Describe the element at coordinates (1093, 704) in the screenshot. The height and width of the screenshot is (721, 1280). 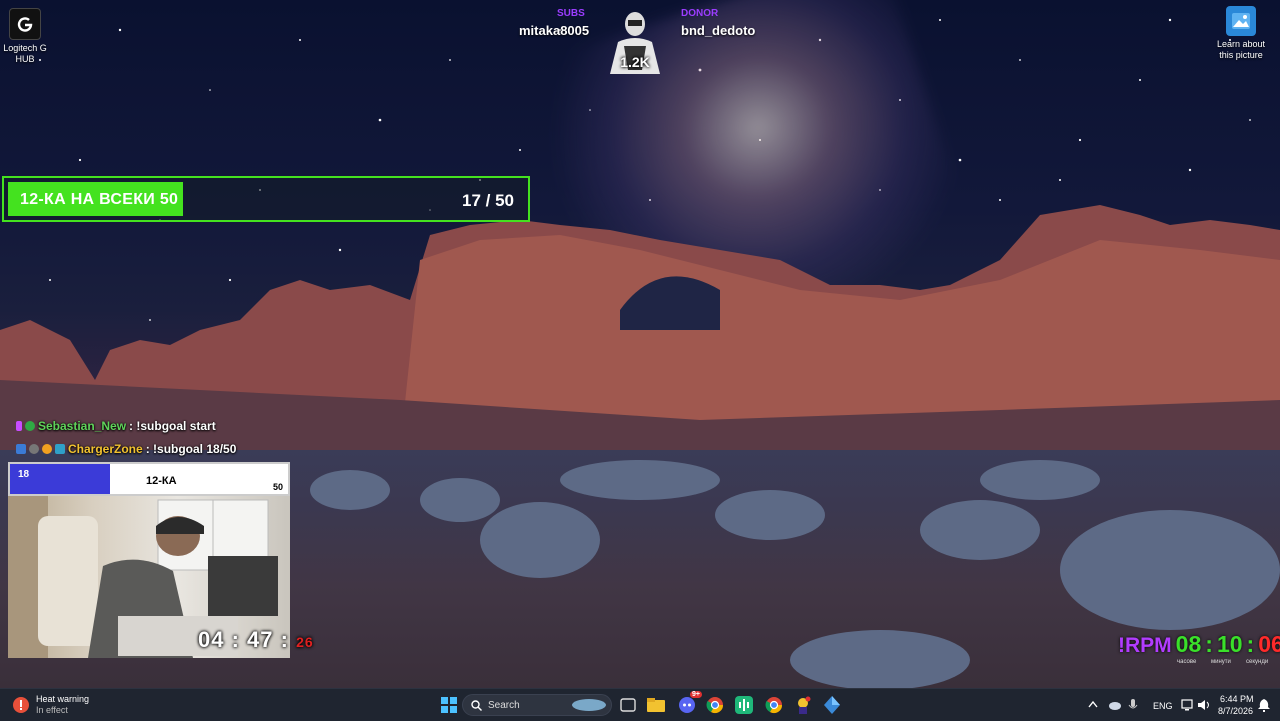
I see `tray-chevron-up-icon` at that location.